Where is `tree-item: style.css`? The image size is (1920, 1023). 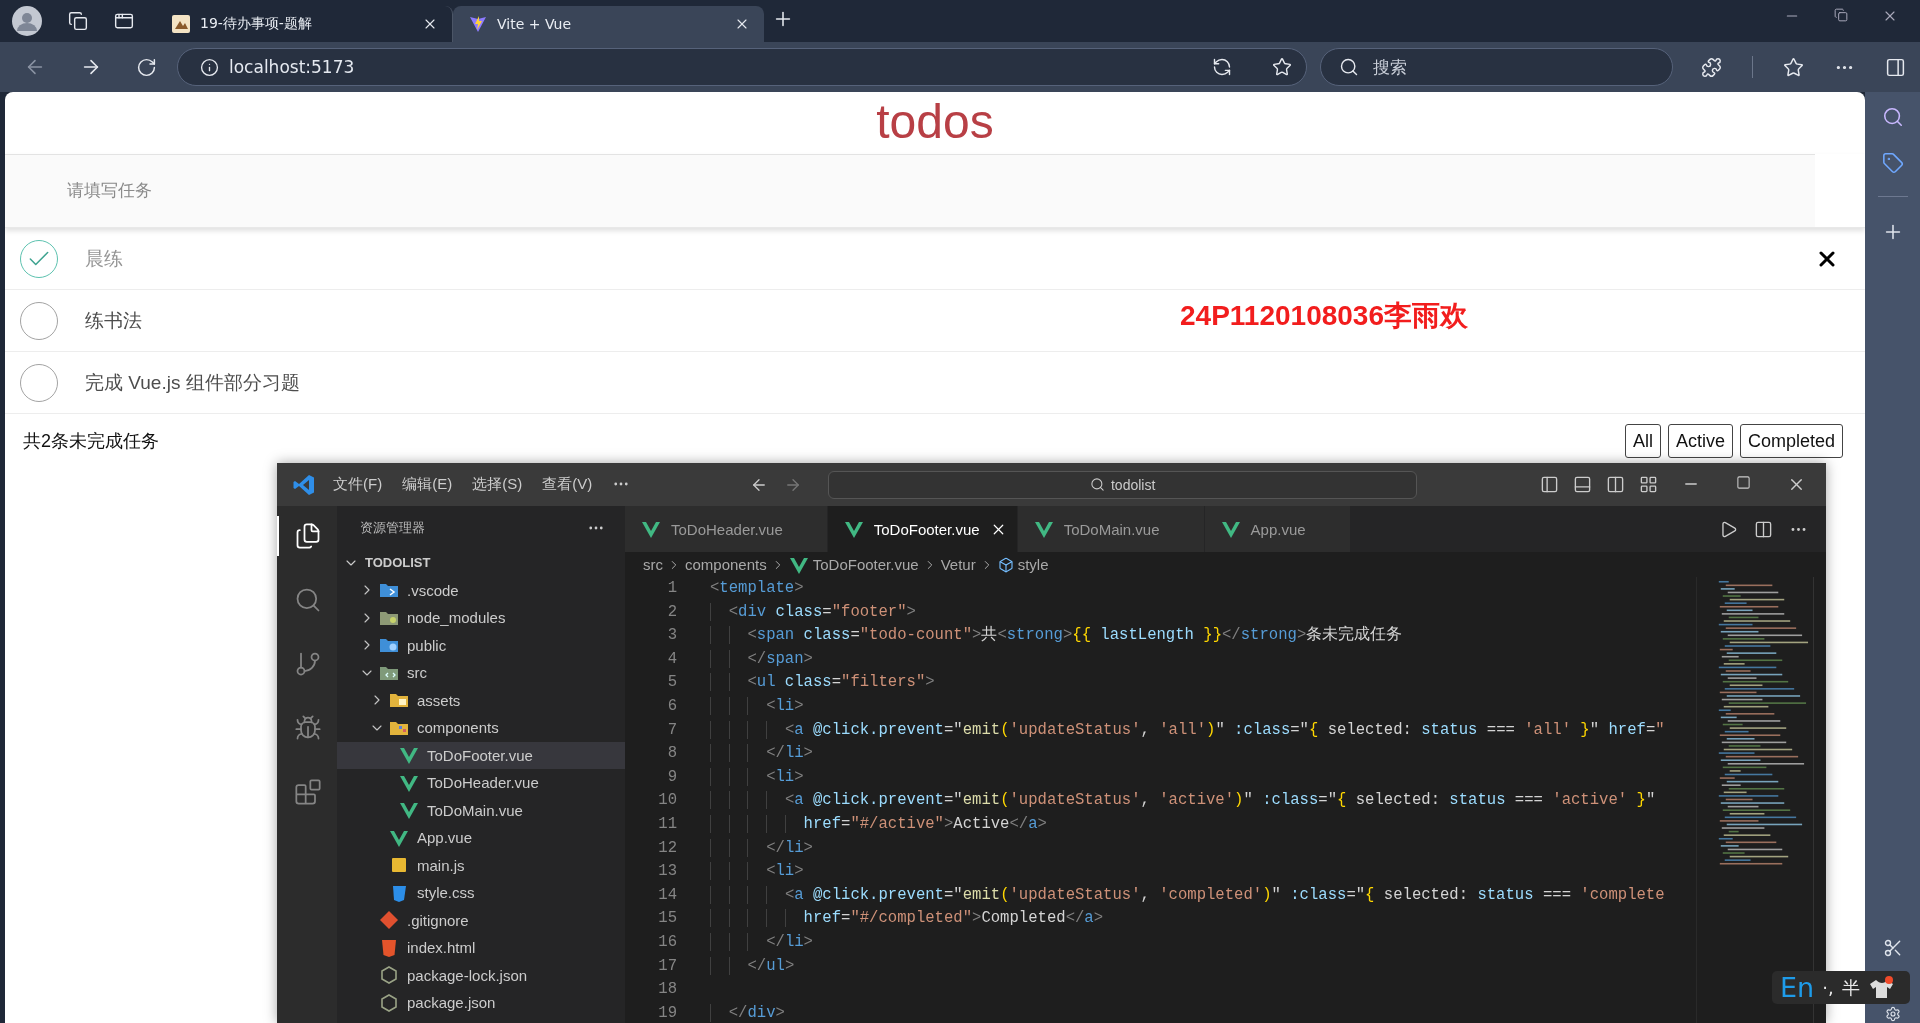 tree-item: style.css is located at coordinates (481, 893).